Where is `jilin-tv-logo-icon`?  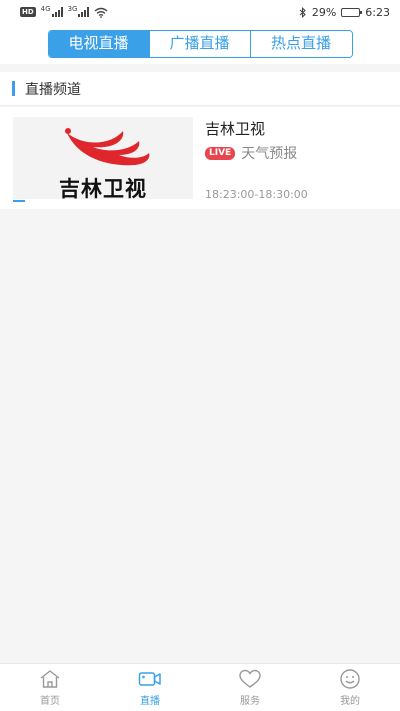 jilin-tv-logo-icon is located at coordinates (107, 147).